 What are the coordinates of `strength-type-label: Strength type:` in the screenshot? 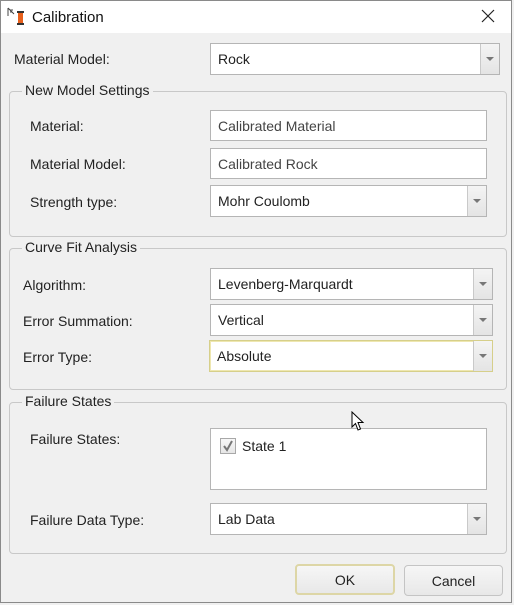 It's located at (74, 202).